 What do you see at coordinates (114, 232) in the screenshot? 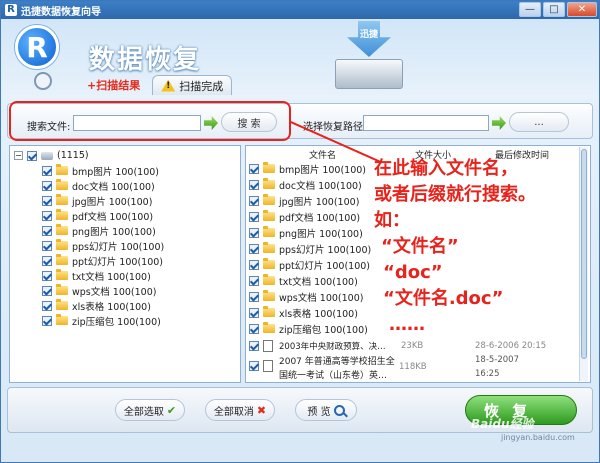
I see `tree-item-label: png图片 100(100)` at bounding box center [114, 232].